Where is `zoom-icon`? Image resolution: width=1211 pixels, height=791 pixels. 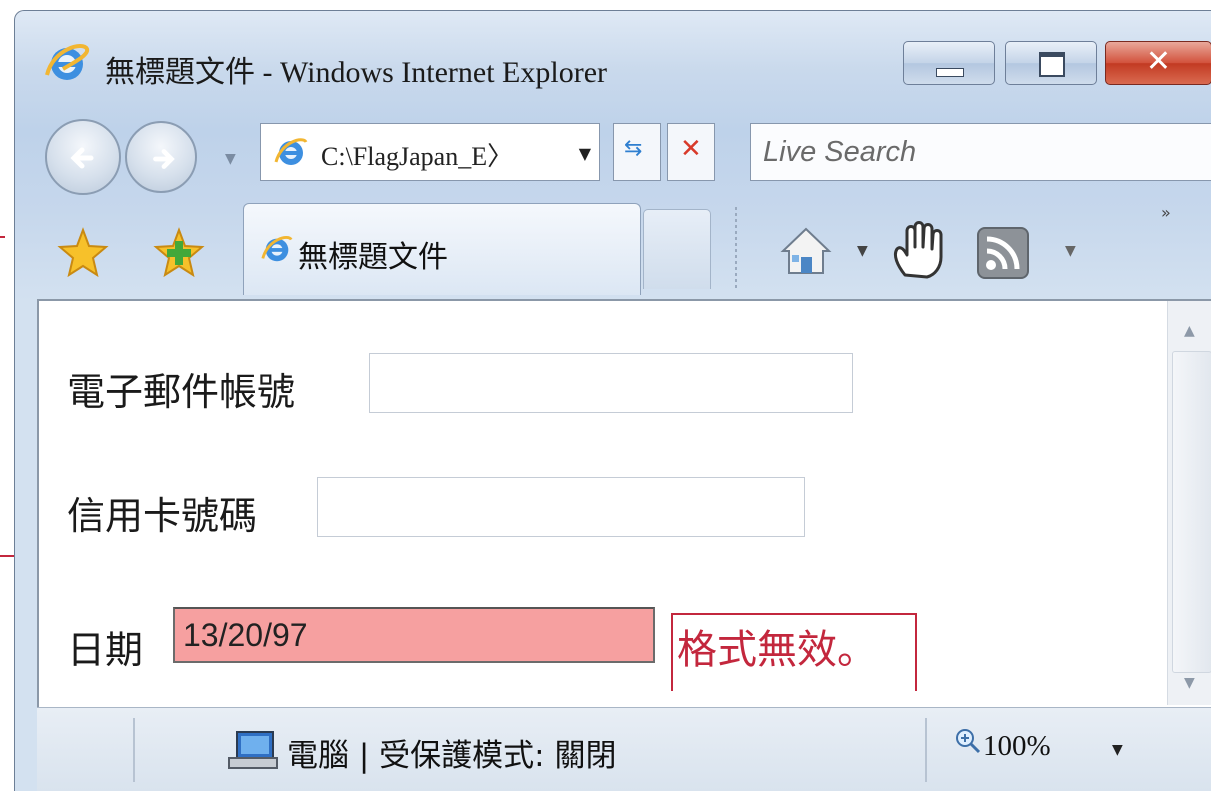 zoom-icon is located at coordinates (968, 741).